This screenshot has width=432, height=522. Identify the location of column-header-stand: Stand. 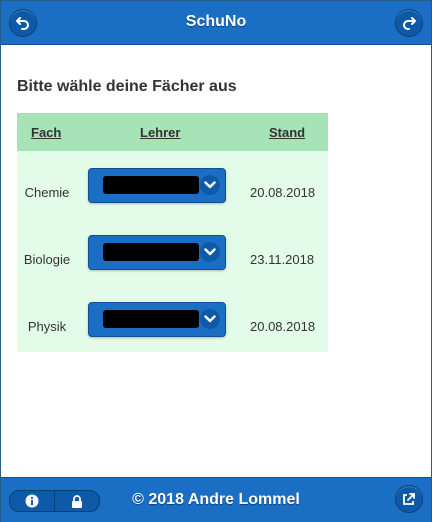
(287, 132).